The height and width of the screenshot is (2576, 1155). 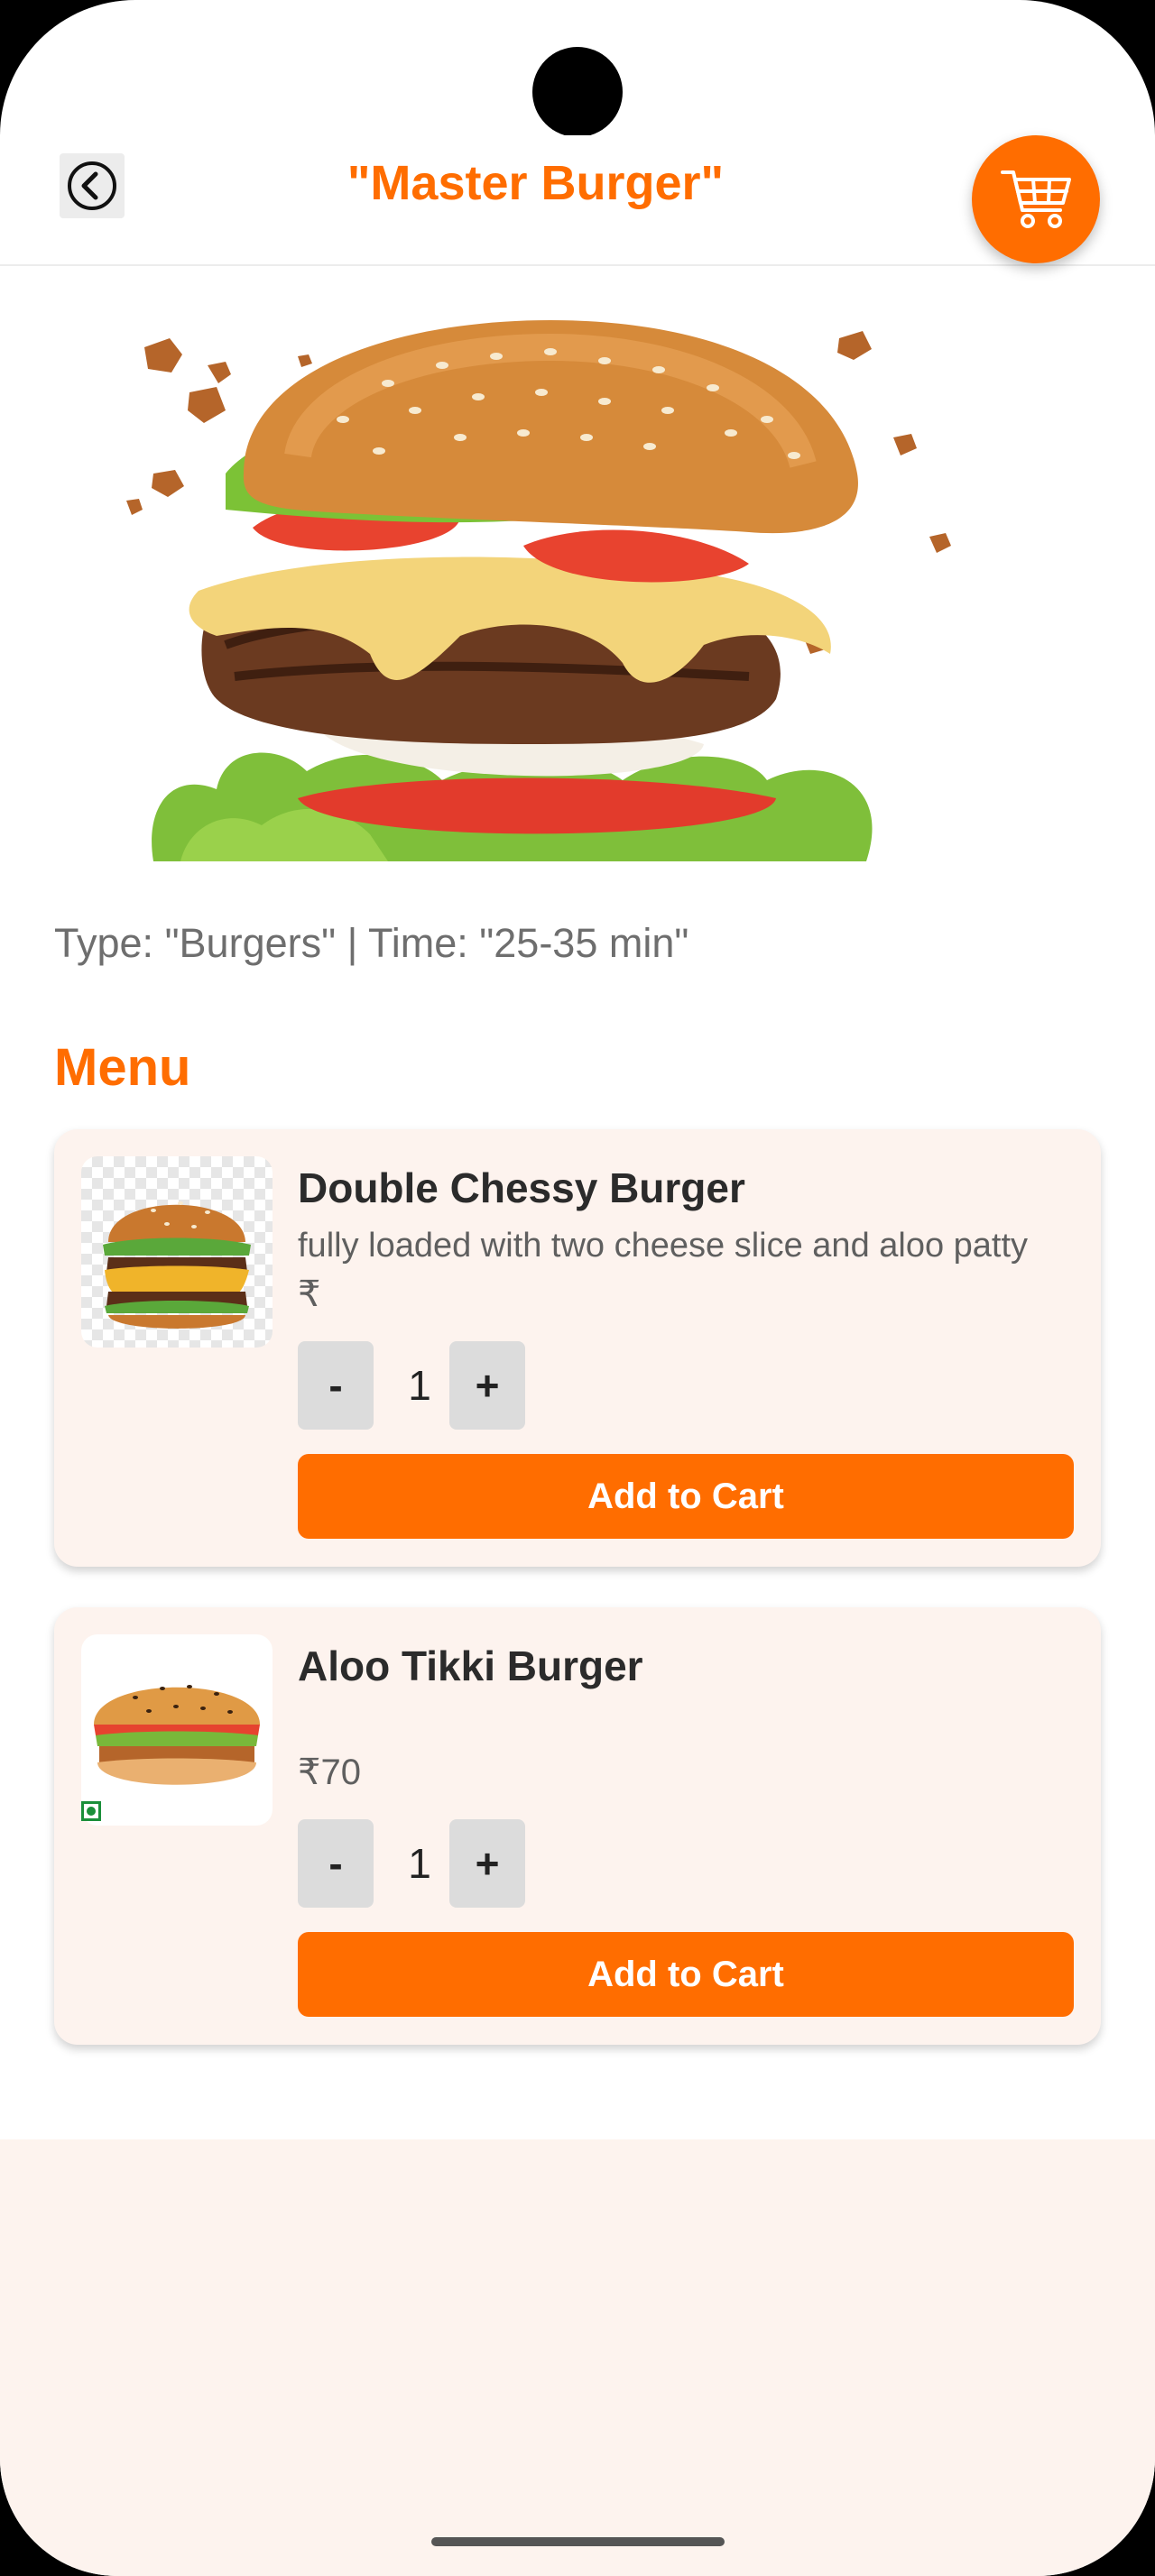 I want to click on item-price: ₹70, so click(x=329, y=1773).